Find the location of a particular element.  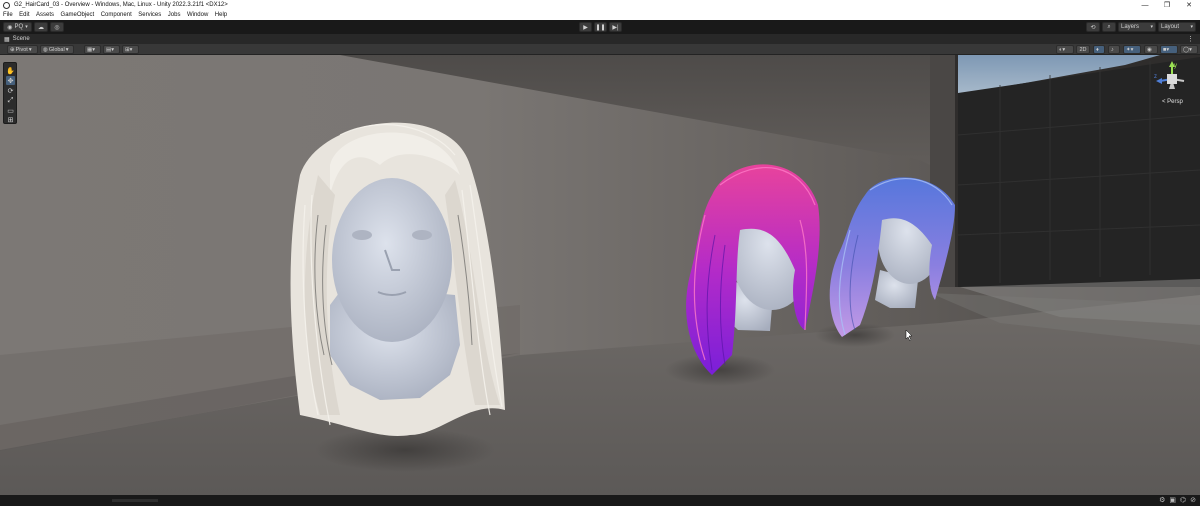

move-icon: ✥ is located at coordinates (10, 81).